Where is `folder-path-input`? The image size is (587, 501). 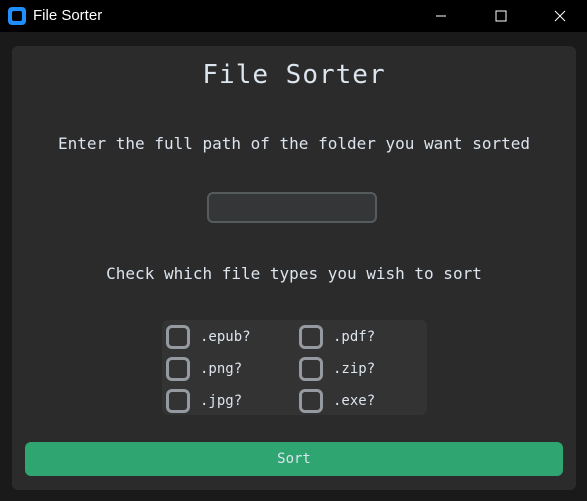 folder-path-input is located at coordinates (292, 207).